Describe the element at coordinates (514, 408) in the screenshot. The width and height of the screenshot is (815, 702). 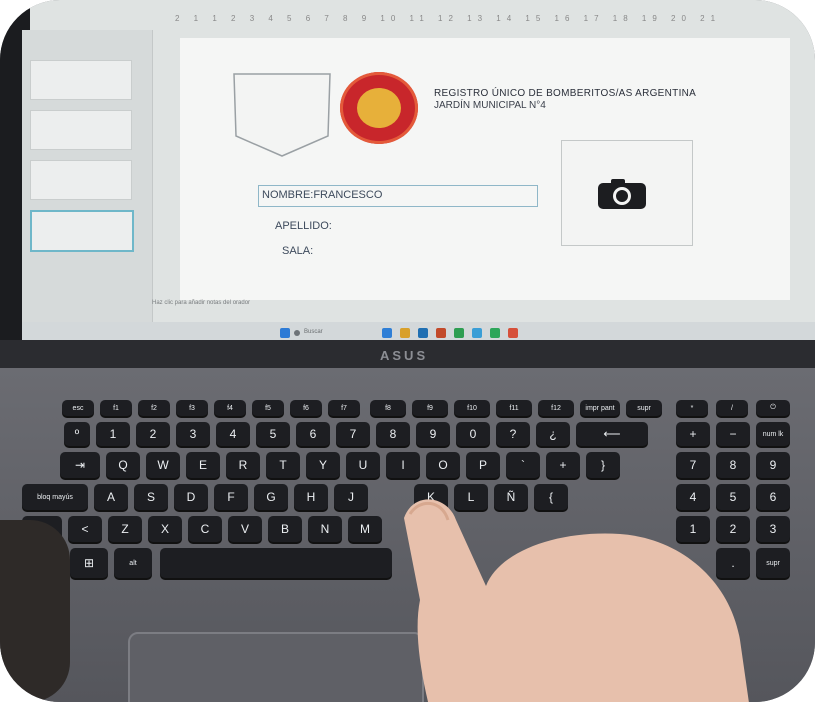
I see `key: f11` at that location.